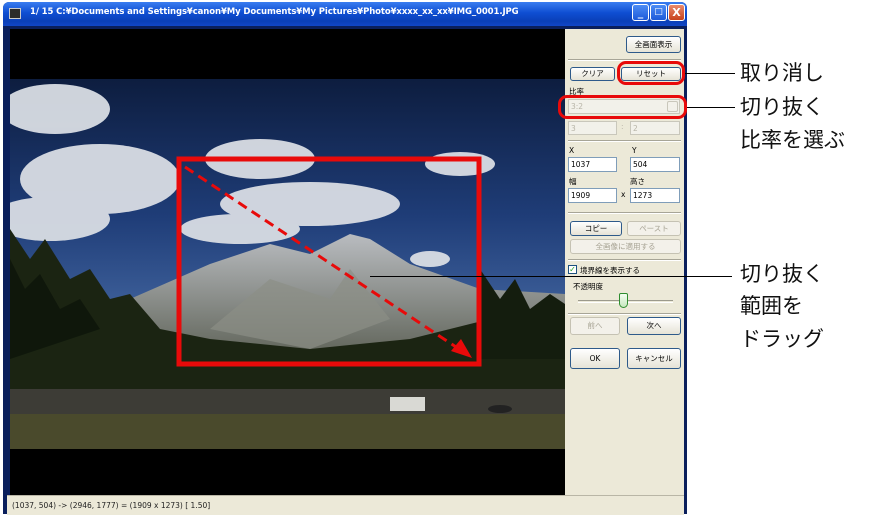 The image size is (878, 515). What do you see at coordinates (625, 246) in the screenshot?
I see `apply-all-button: 全画像に適用する` at bounding box center [625, 246].